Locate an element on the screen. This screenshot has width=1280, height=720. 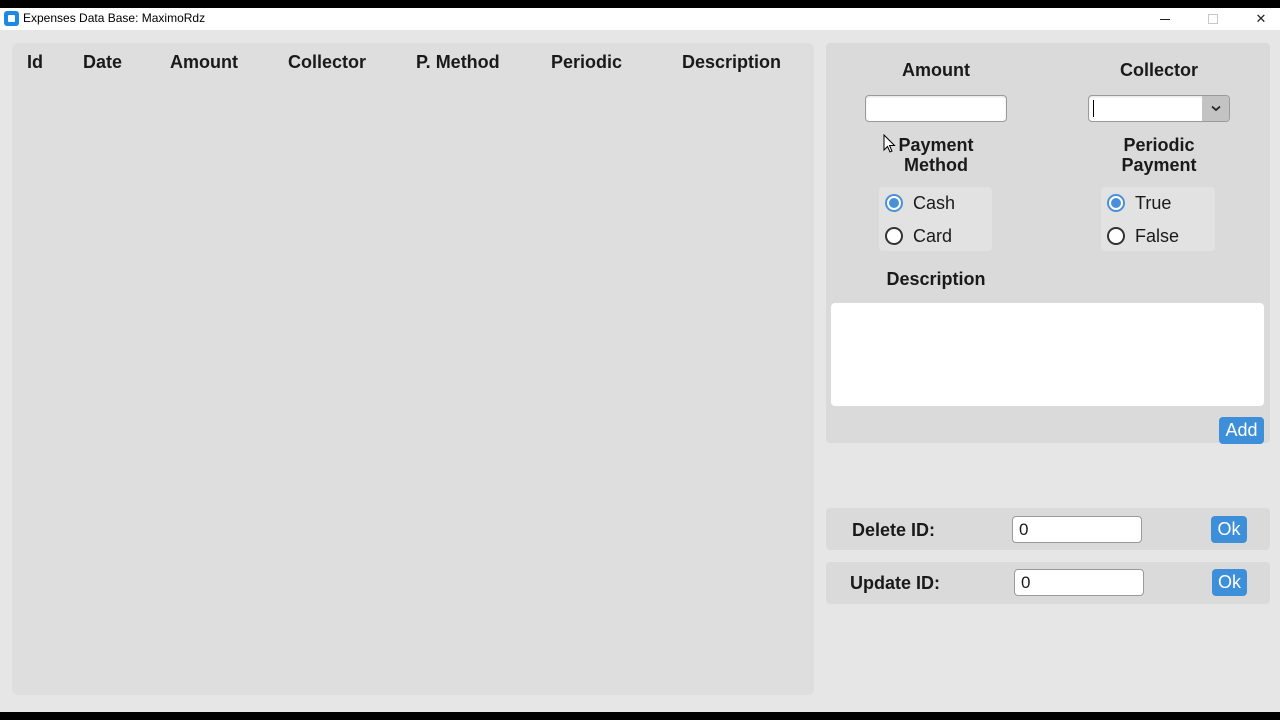
radio-false-label: False is located at coordinates (1157, 236).